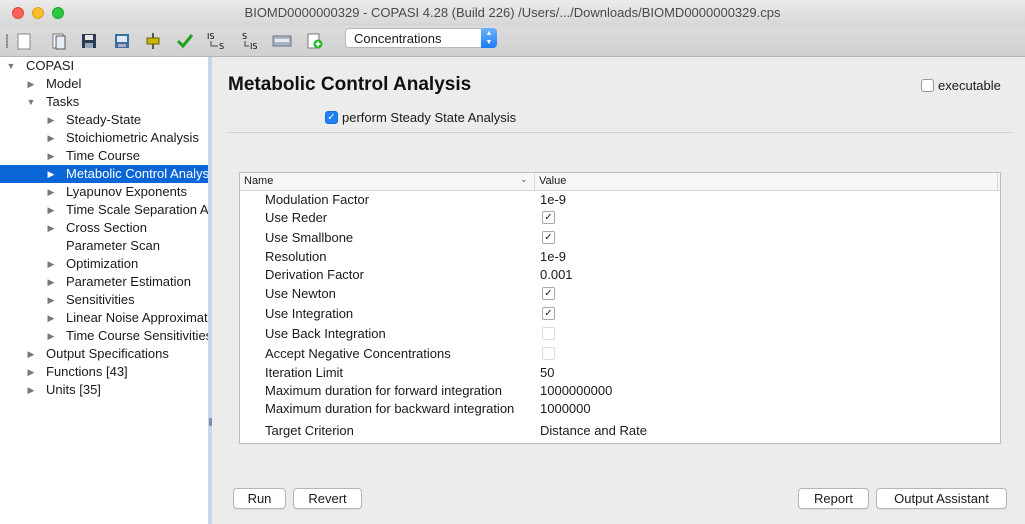  What do you see at coordinates (593, 431) in the screenshot?
I see `parameter-value: Distance and Rate` at bounding box center [593, 431].